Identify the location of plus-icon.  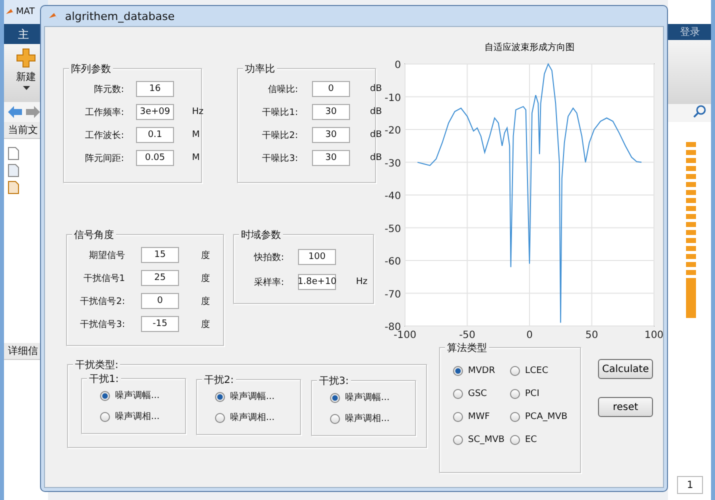
(26, 58).